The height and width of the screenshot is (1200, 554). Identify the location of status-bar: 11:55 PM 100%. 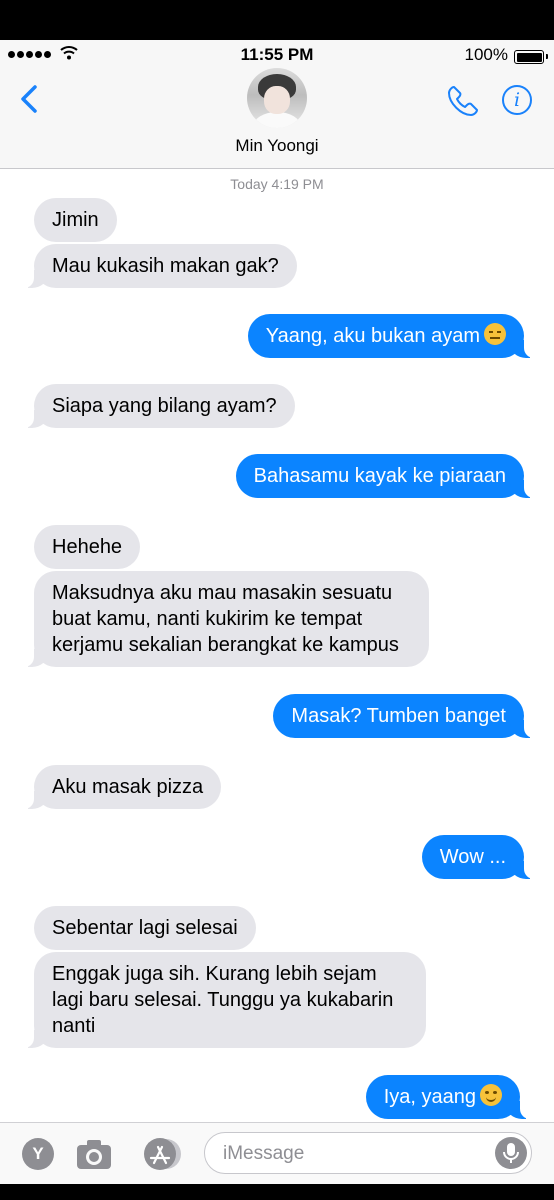
(277, 55).